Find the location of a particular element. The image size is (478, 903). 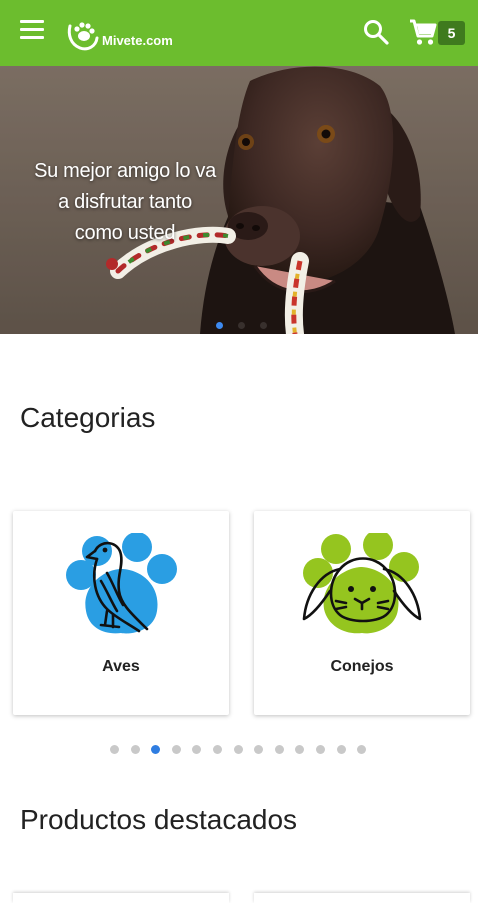

featured-products-title: Productos destacados is located at coordinates (159, 819).